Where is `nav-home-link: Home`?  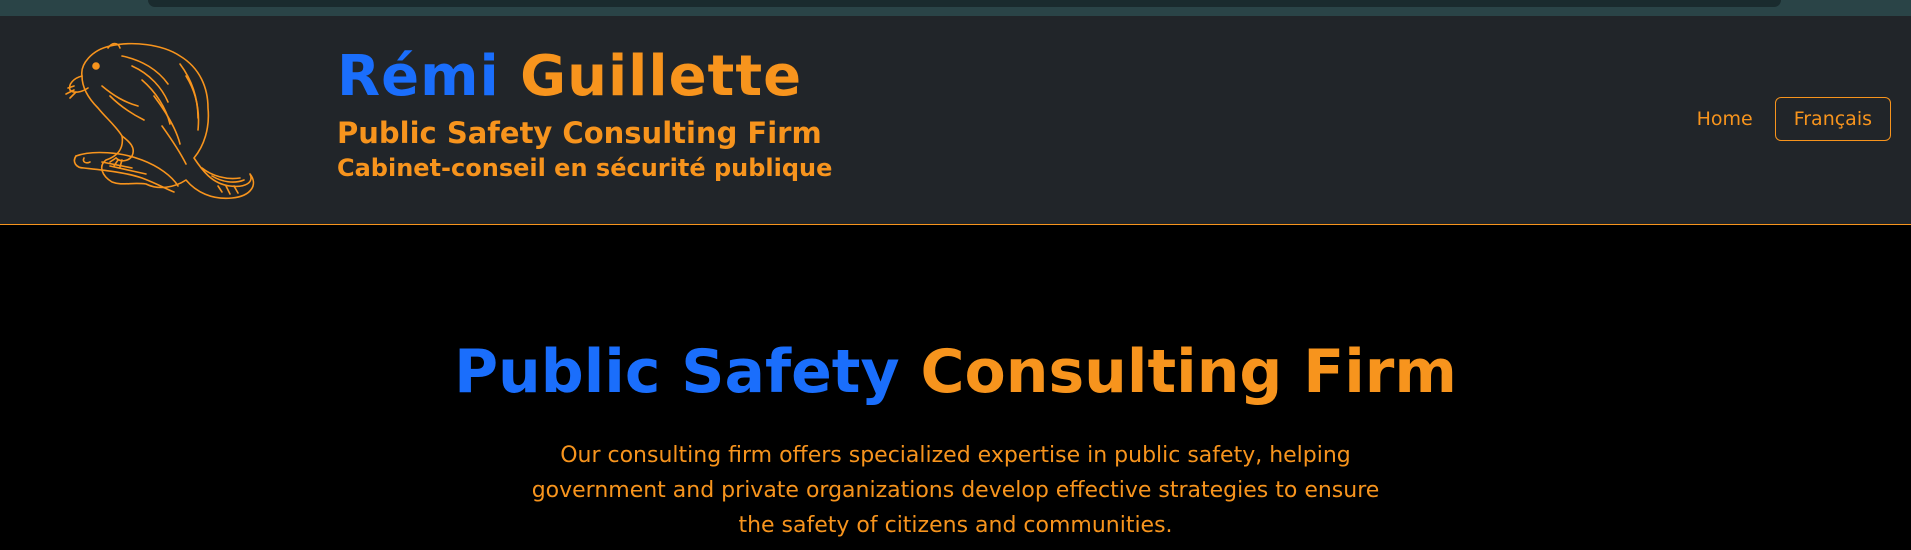 nav-home-link: Home is located at coordinates (1725, 119).